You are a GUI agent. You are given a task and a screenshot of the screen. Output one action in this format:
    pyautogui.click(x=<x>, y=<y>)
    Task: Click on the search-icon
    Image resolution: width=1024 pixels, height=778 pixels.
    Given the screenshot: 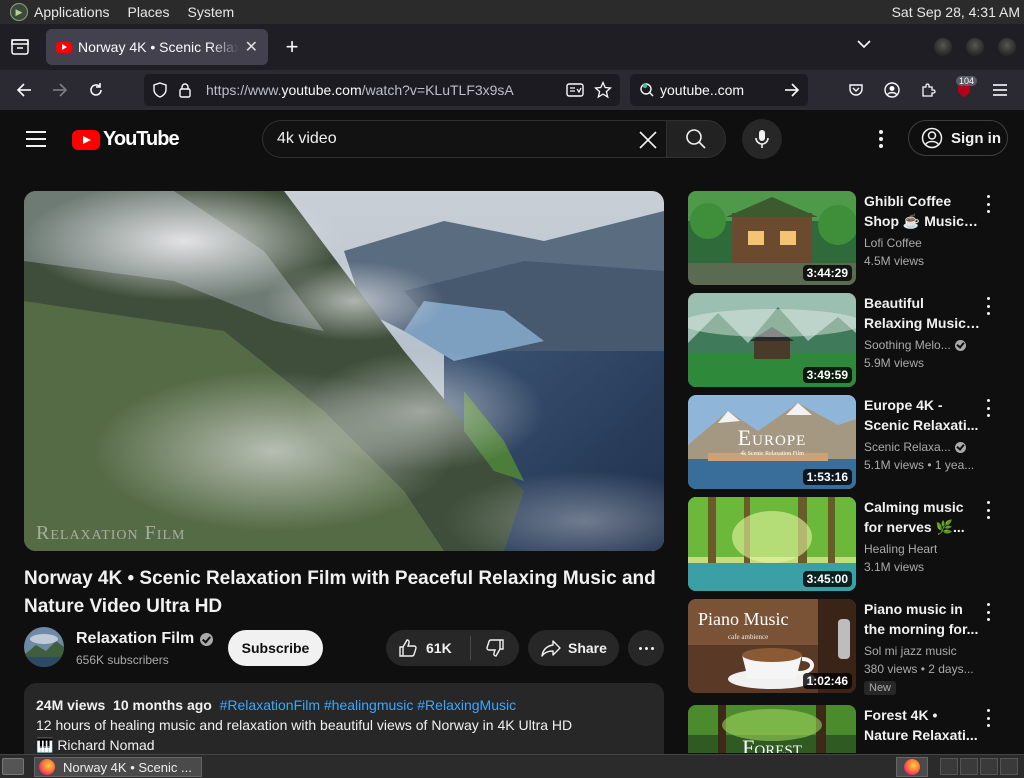 What is the action you would take?
    pyautogui.click(x=696, y=139)
    